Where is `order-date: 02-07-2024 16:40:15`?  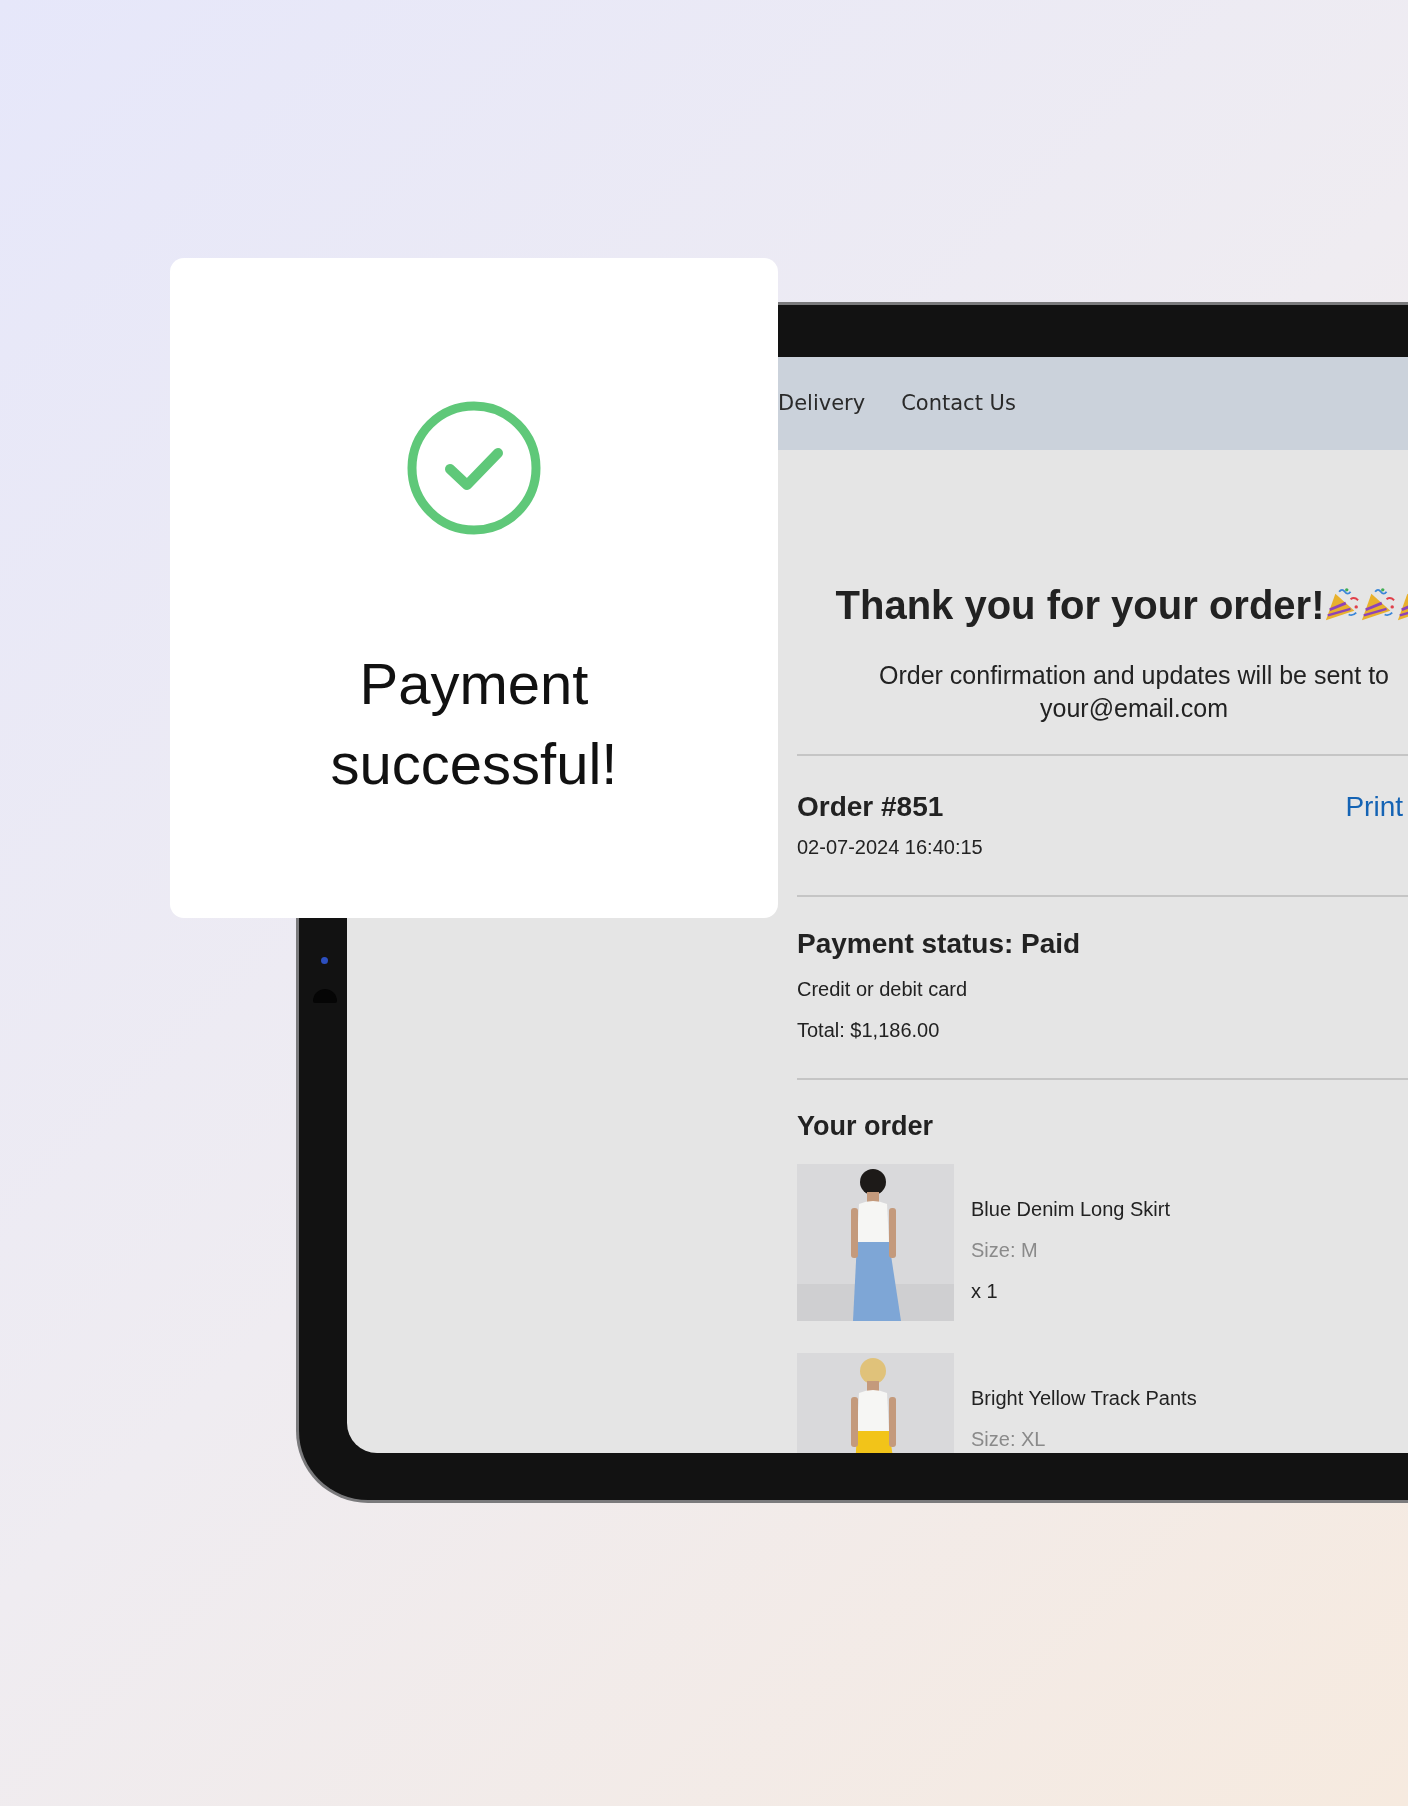 order-date: 02-07-2024 16:40:15 is located at coordinates (890, 847).